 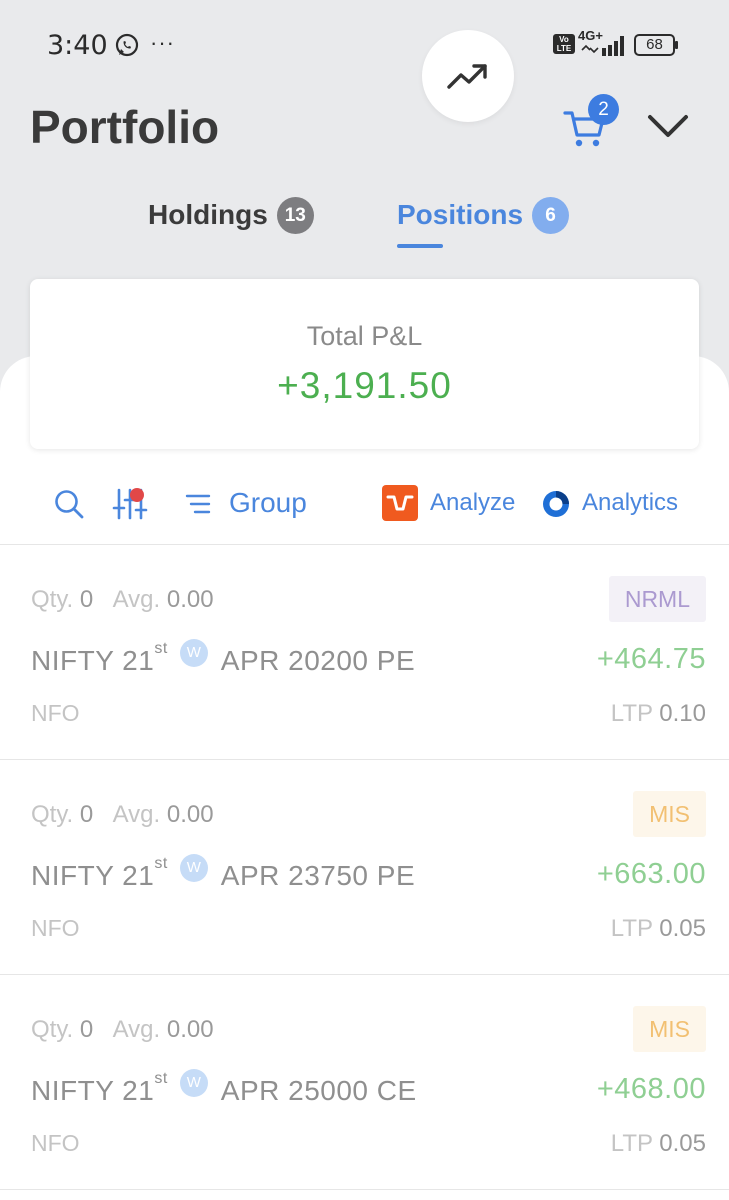 What do you see at coordinates (77, 45) in the screenshot?
I see `status-time: 3:40` at bounding box center [77, 45].